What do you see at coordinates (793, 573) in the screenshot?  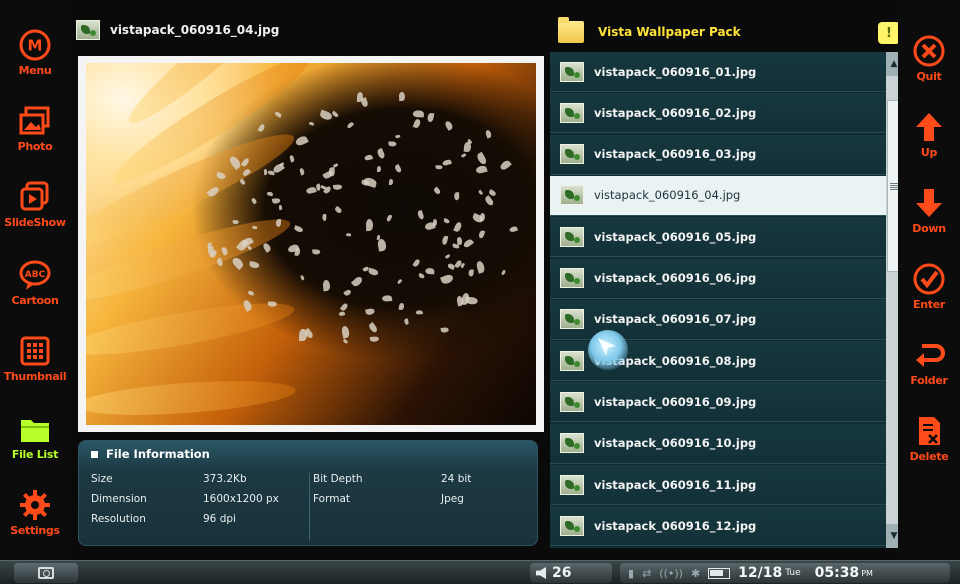 I see `status-day: Tue` at bounding box center [793, 573].